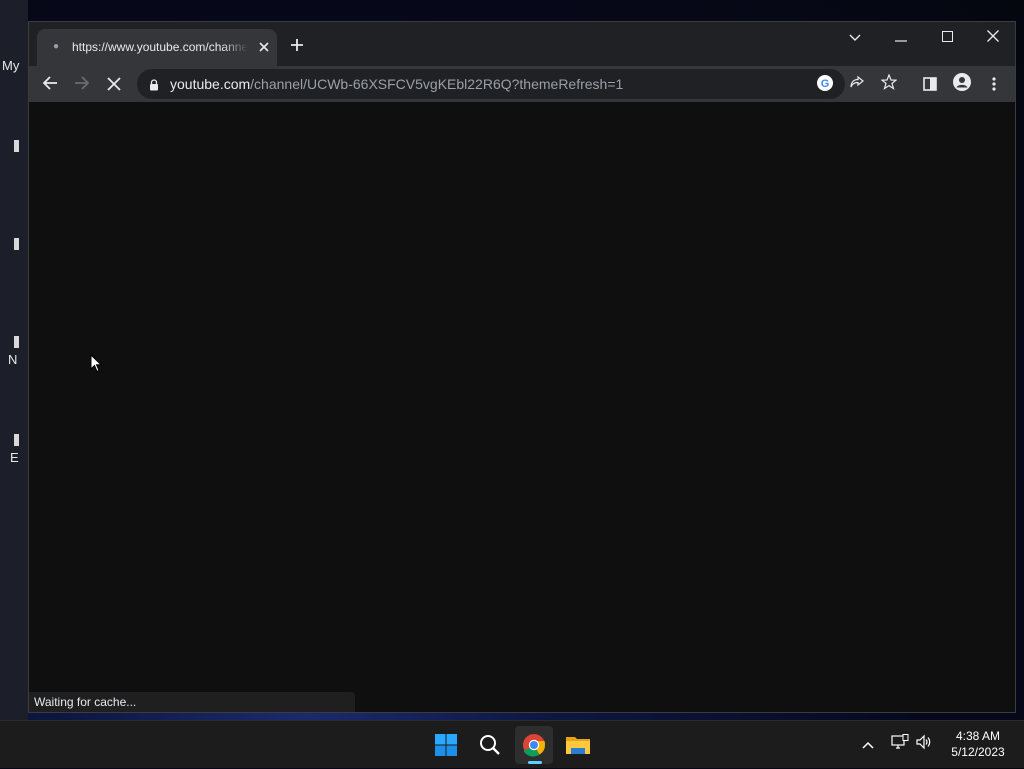 This screenshot has height=769, width=1024. Describe the element at coordinates (56, 46) in the screenshot. I see `loading-favicon-icon: ●` at that location.